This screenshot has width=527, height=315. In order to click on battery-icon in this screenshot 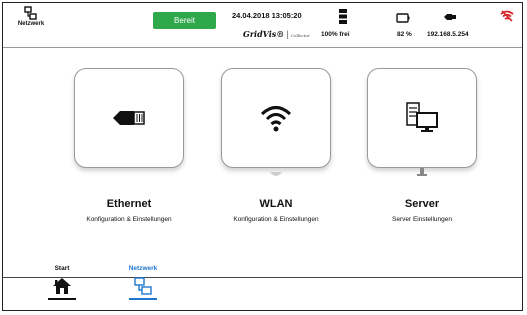, I will do `click(403, 18)`.